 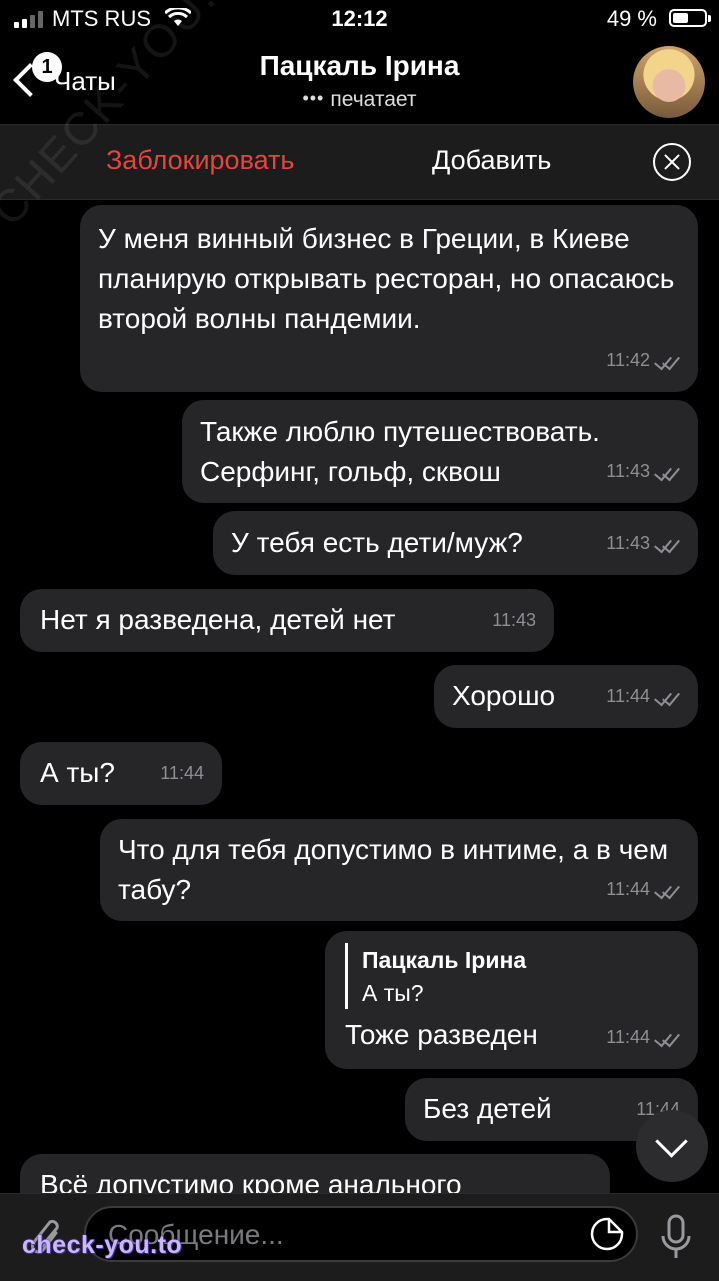 What do you see at coordinates (393, 993) in the screenshot?
I see `reply-text: А ты?` at bounding box center [393, 993].